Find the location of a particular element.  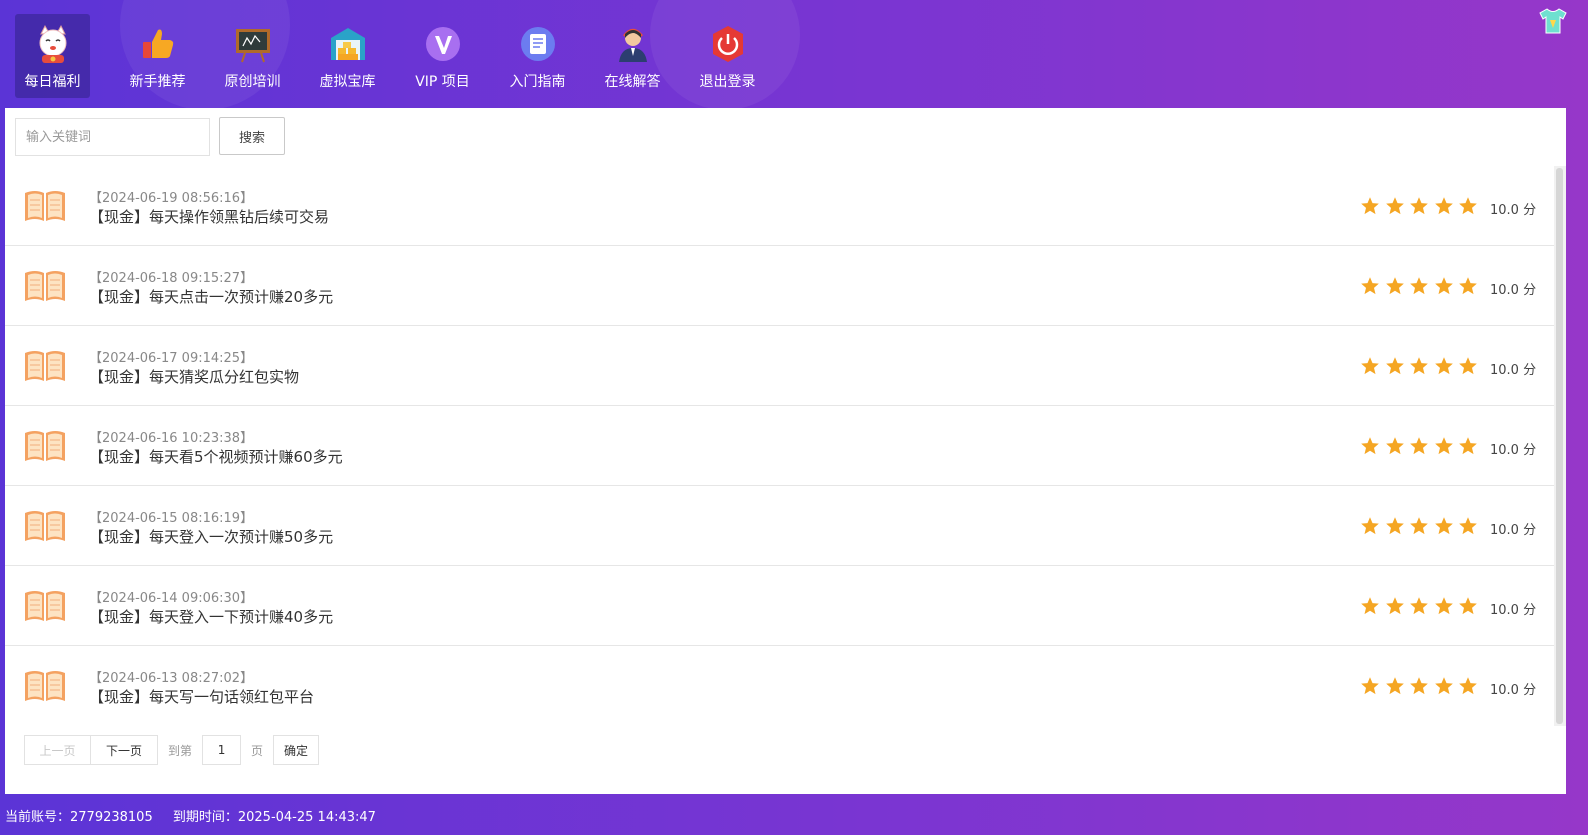

nav-item-logout: 退出登录 is located at coordinates (727, 56).